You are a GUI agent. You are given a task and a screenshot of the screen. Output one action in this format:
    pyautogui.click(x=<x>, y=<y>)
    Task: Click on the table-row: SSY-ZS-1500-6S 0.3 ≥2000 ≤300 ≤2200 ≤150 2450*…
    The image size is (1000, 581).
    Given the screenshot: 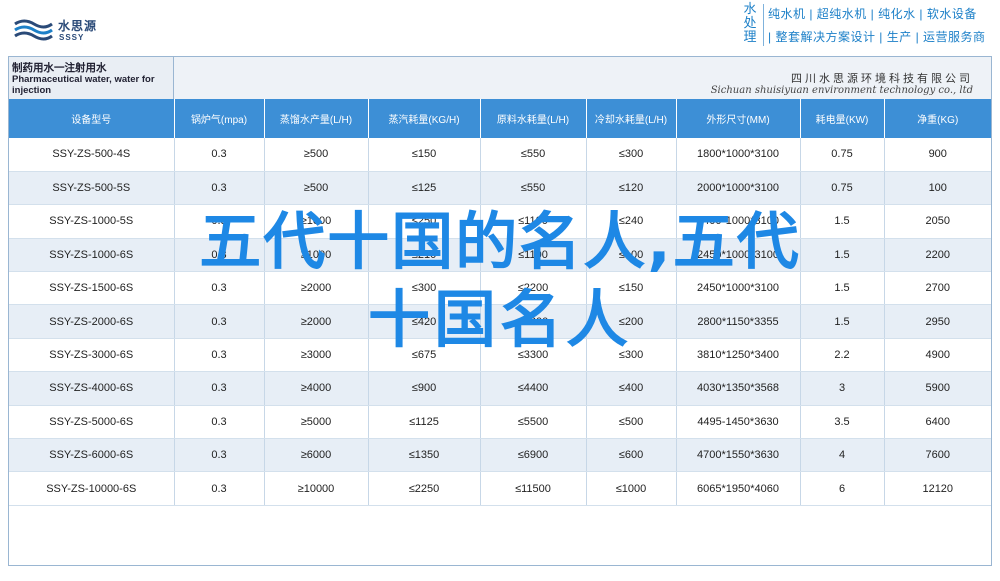 What is the action you would take?
    pyautogui.click(x=500, y=288)
    